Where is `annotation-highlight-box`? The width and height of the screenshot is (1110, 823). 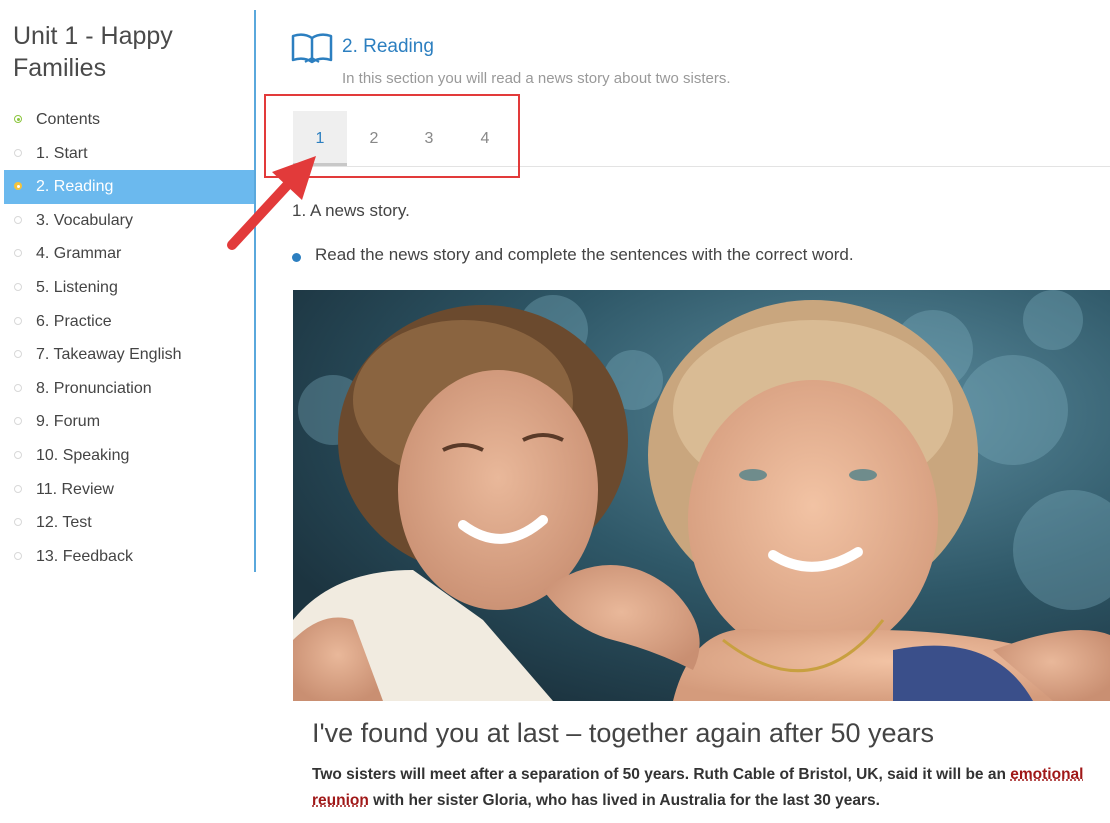 annotation-highlight-box is located at coordinates (392, 136).